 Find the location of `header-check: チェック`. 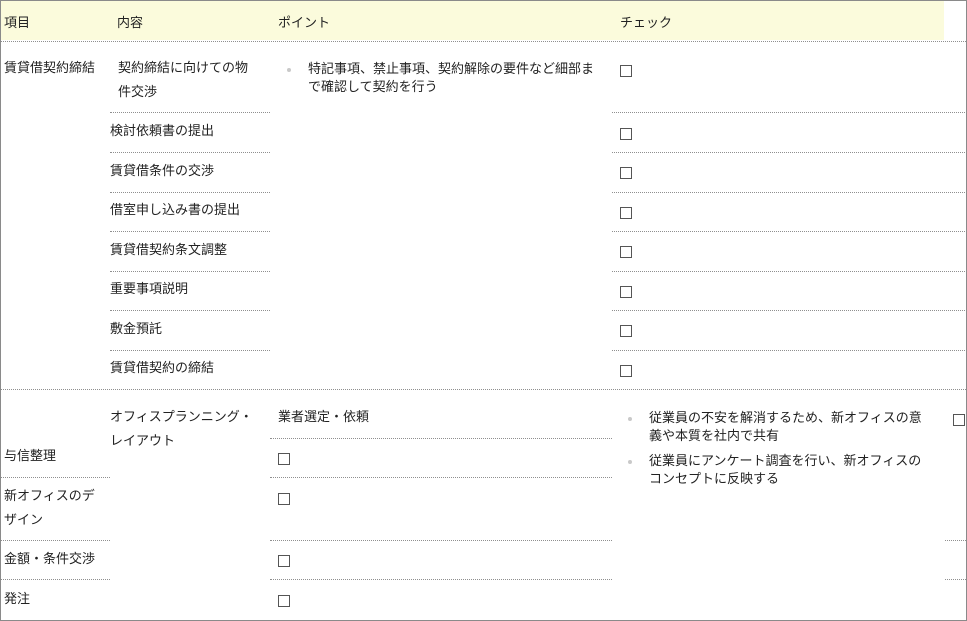

header-check: チェック is located at coordinates (646, 23).